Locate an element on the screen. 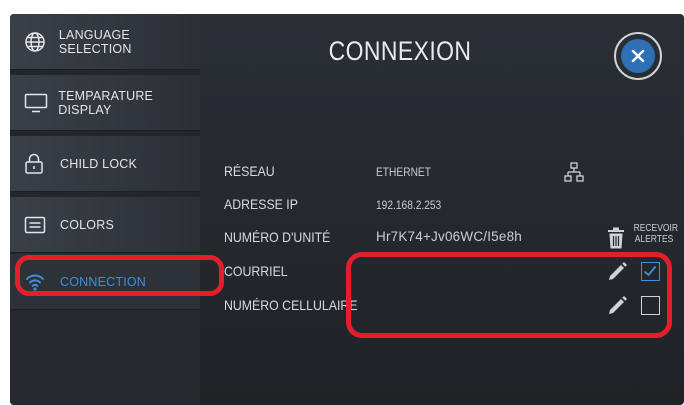  network-icon is located at coordinates (574, 172).